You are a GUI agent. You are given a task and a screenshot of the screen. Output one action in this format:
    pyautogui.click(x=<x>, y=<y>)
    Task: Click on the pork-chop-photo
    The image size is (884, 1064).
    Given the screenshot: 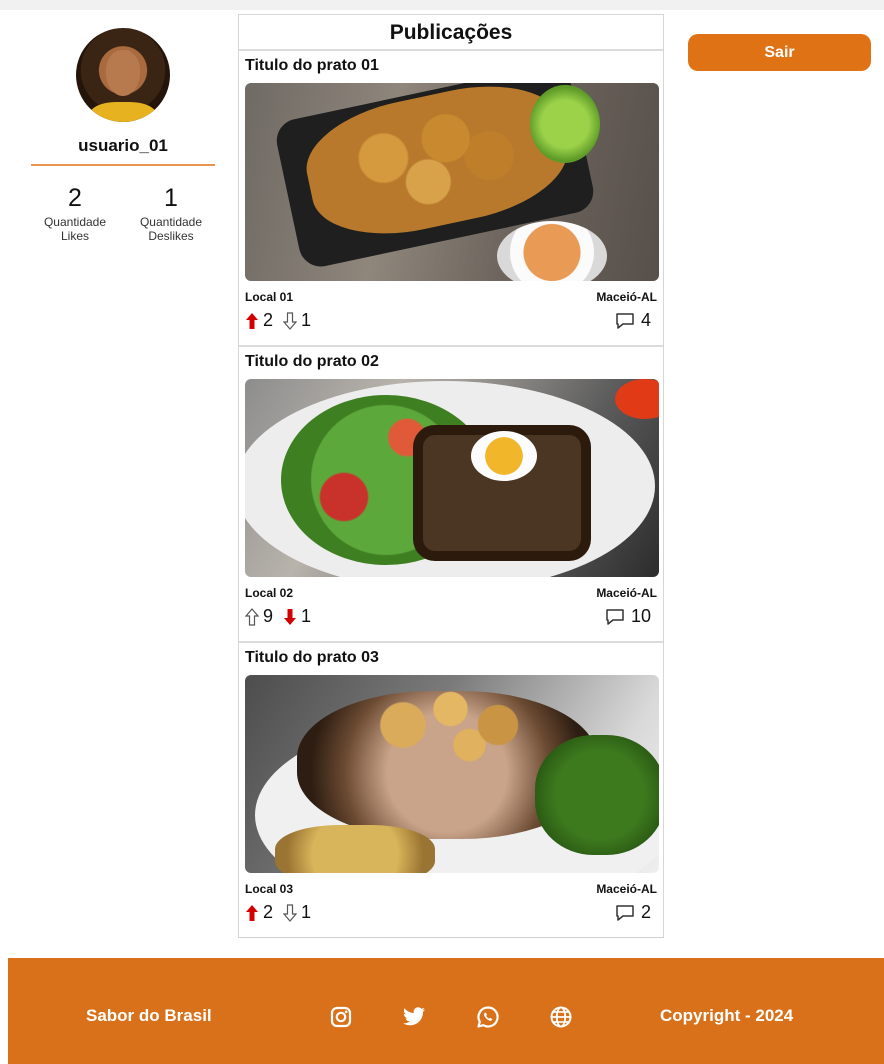 What is the action you would take?
    pyautogui.click(x=452, y=774)
    